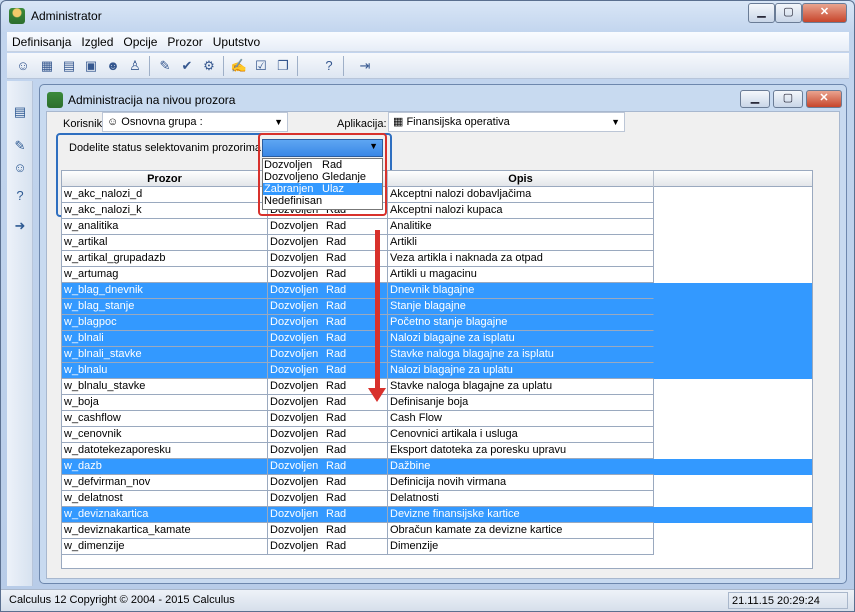  Describe the element at coordinates (283, 66) in the screenshot. I see `copy-icon: ❐` at that location.